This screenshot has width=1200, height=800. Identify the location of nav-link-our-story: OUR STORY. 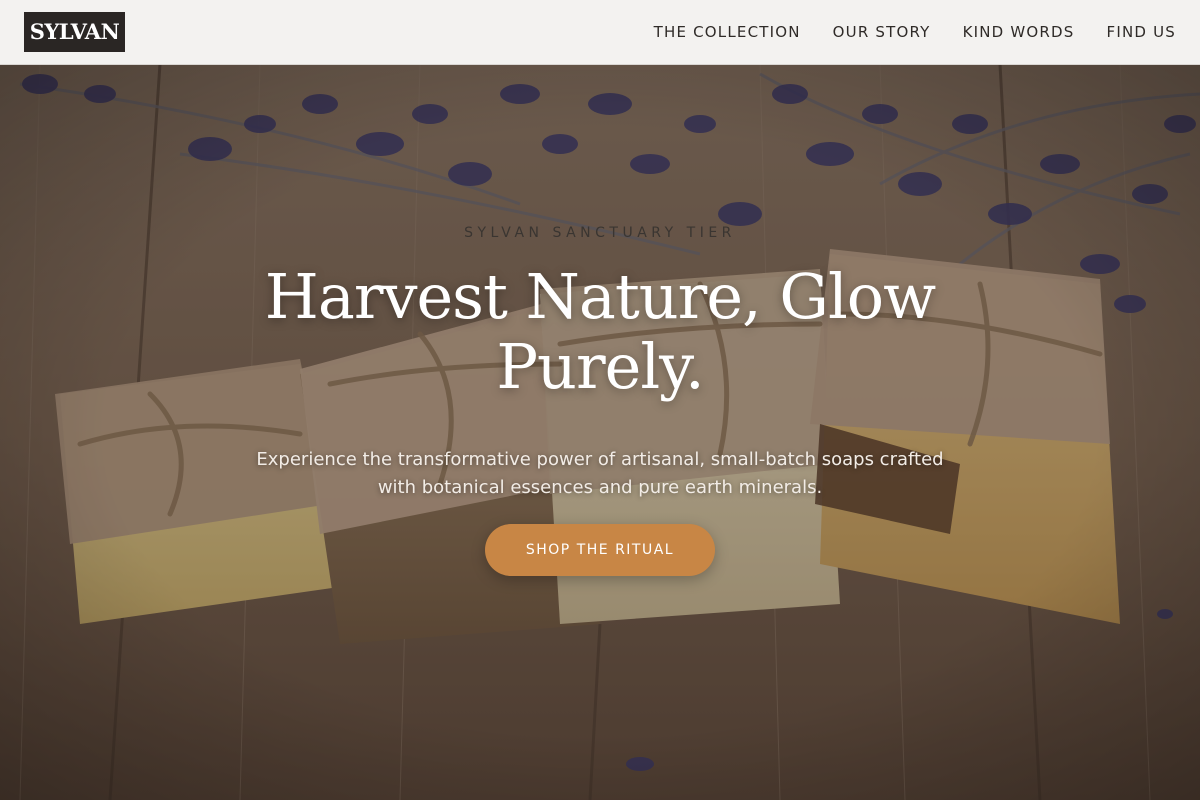
(882, 32).